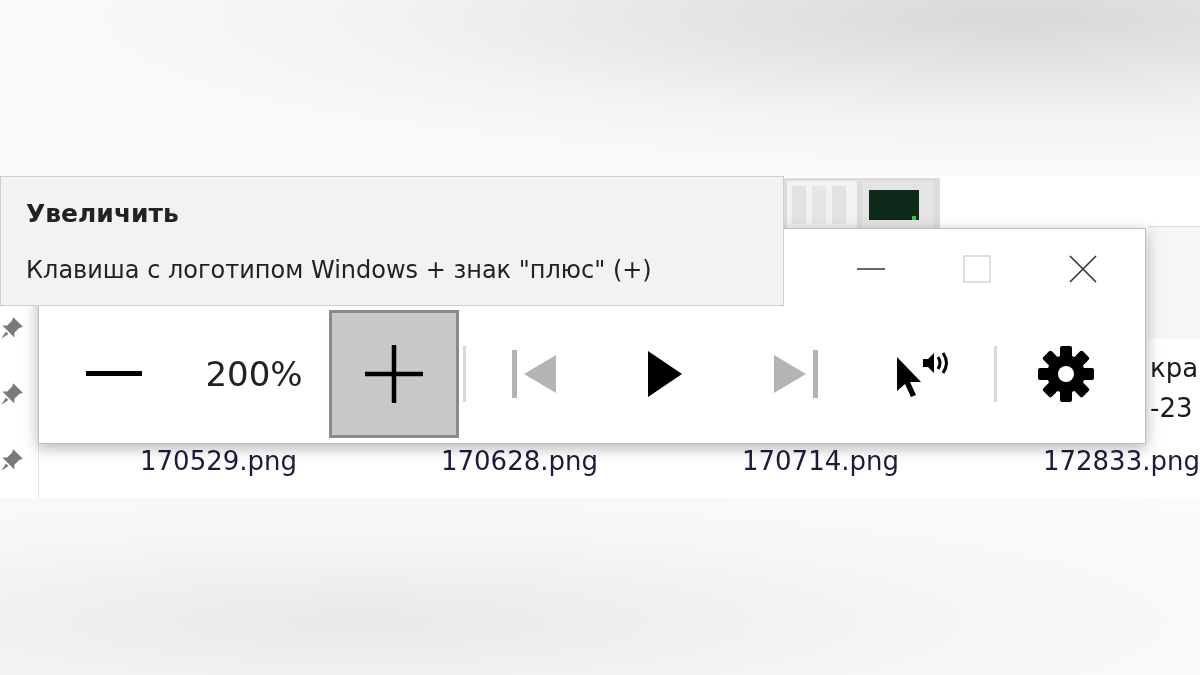 This screenshot has width=1200, height=675. What do you see at coordinates (795, 374) in the screenshot?
I see `skip-forward-icon` at bounding box center [795, 374].